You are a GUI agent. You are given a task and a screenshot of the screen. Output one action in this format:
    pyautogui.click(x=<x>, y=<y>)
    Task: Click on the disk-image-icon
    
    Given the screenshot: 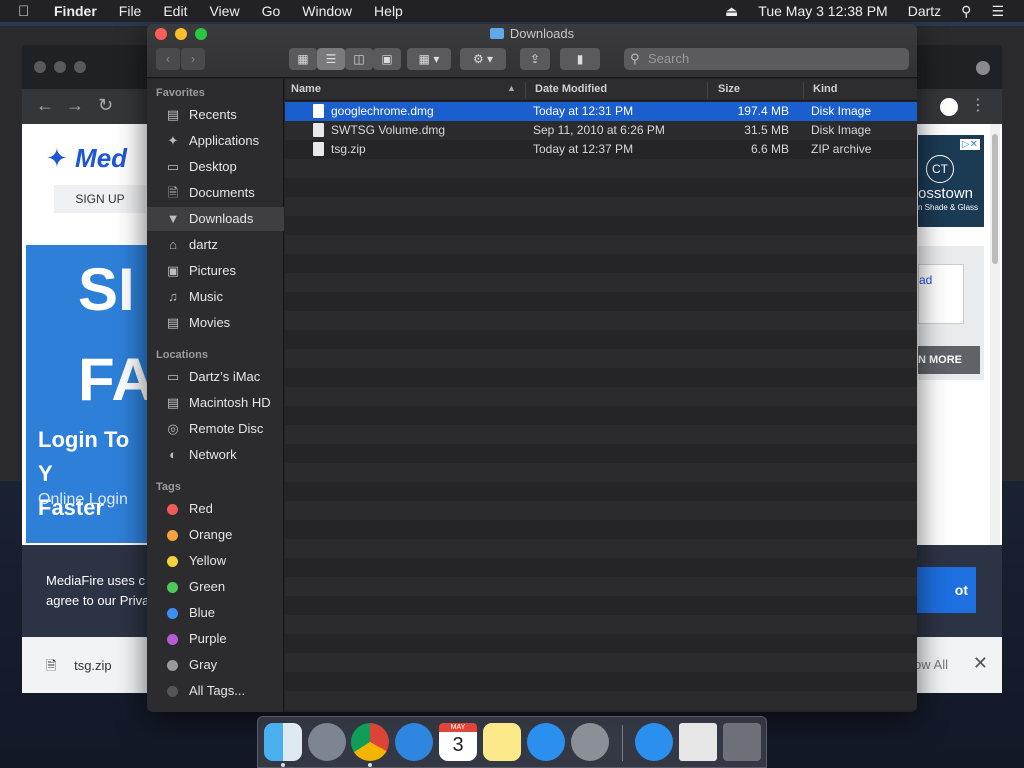 What is the action you would take?
    pyautogui.click(x=698, y=742)
    